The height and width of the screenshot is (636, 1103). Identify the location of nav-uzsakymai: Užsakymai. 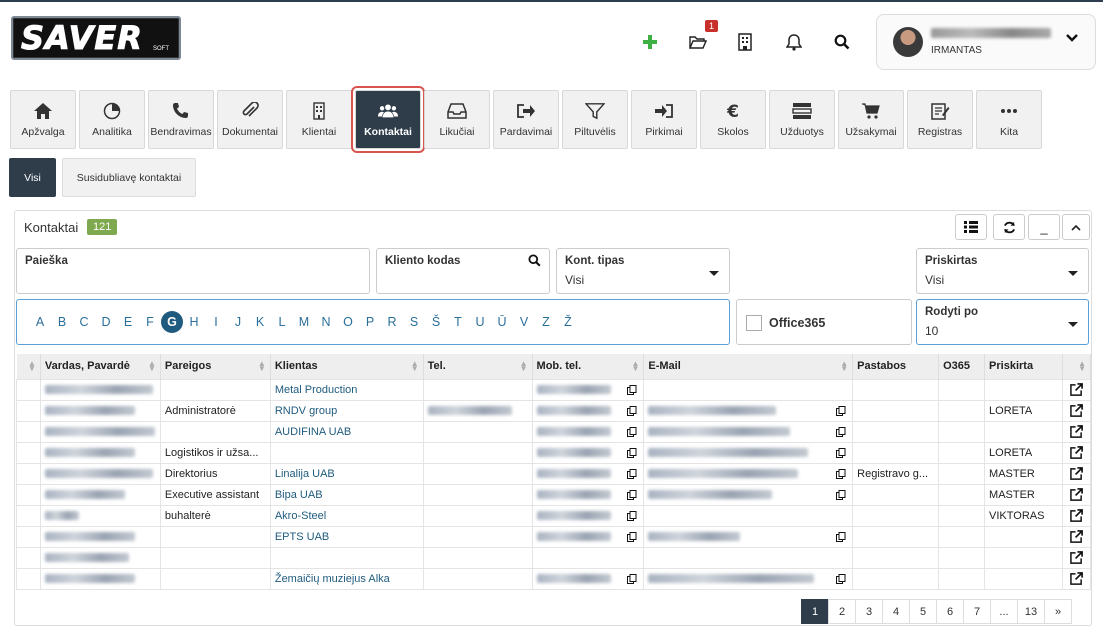
(871, 119).